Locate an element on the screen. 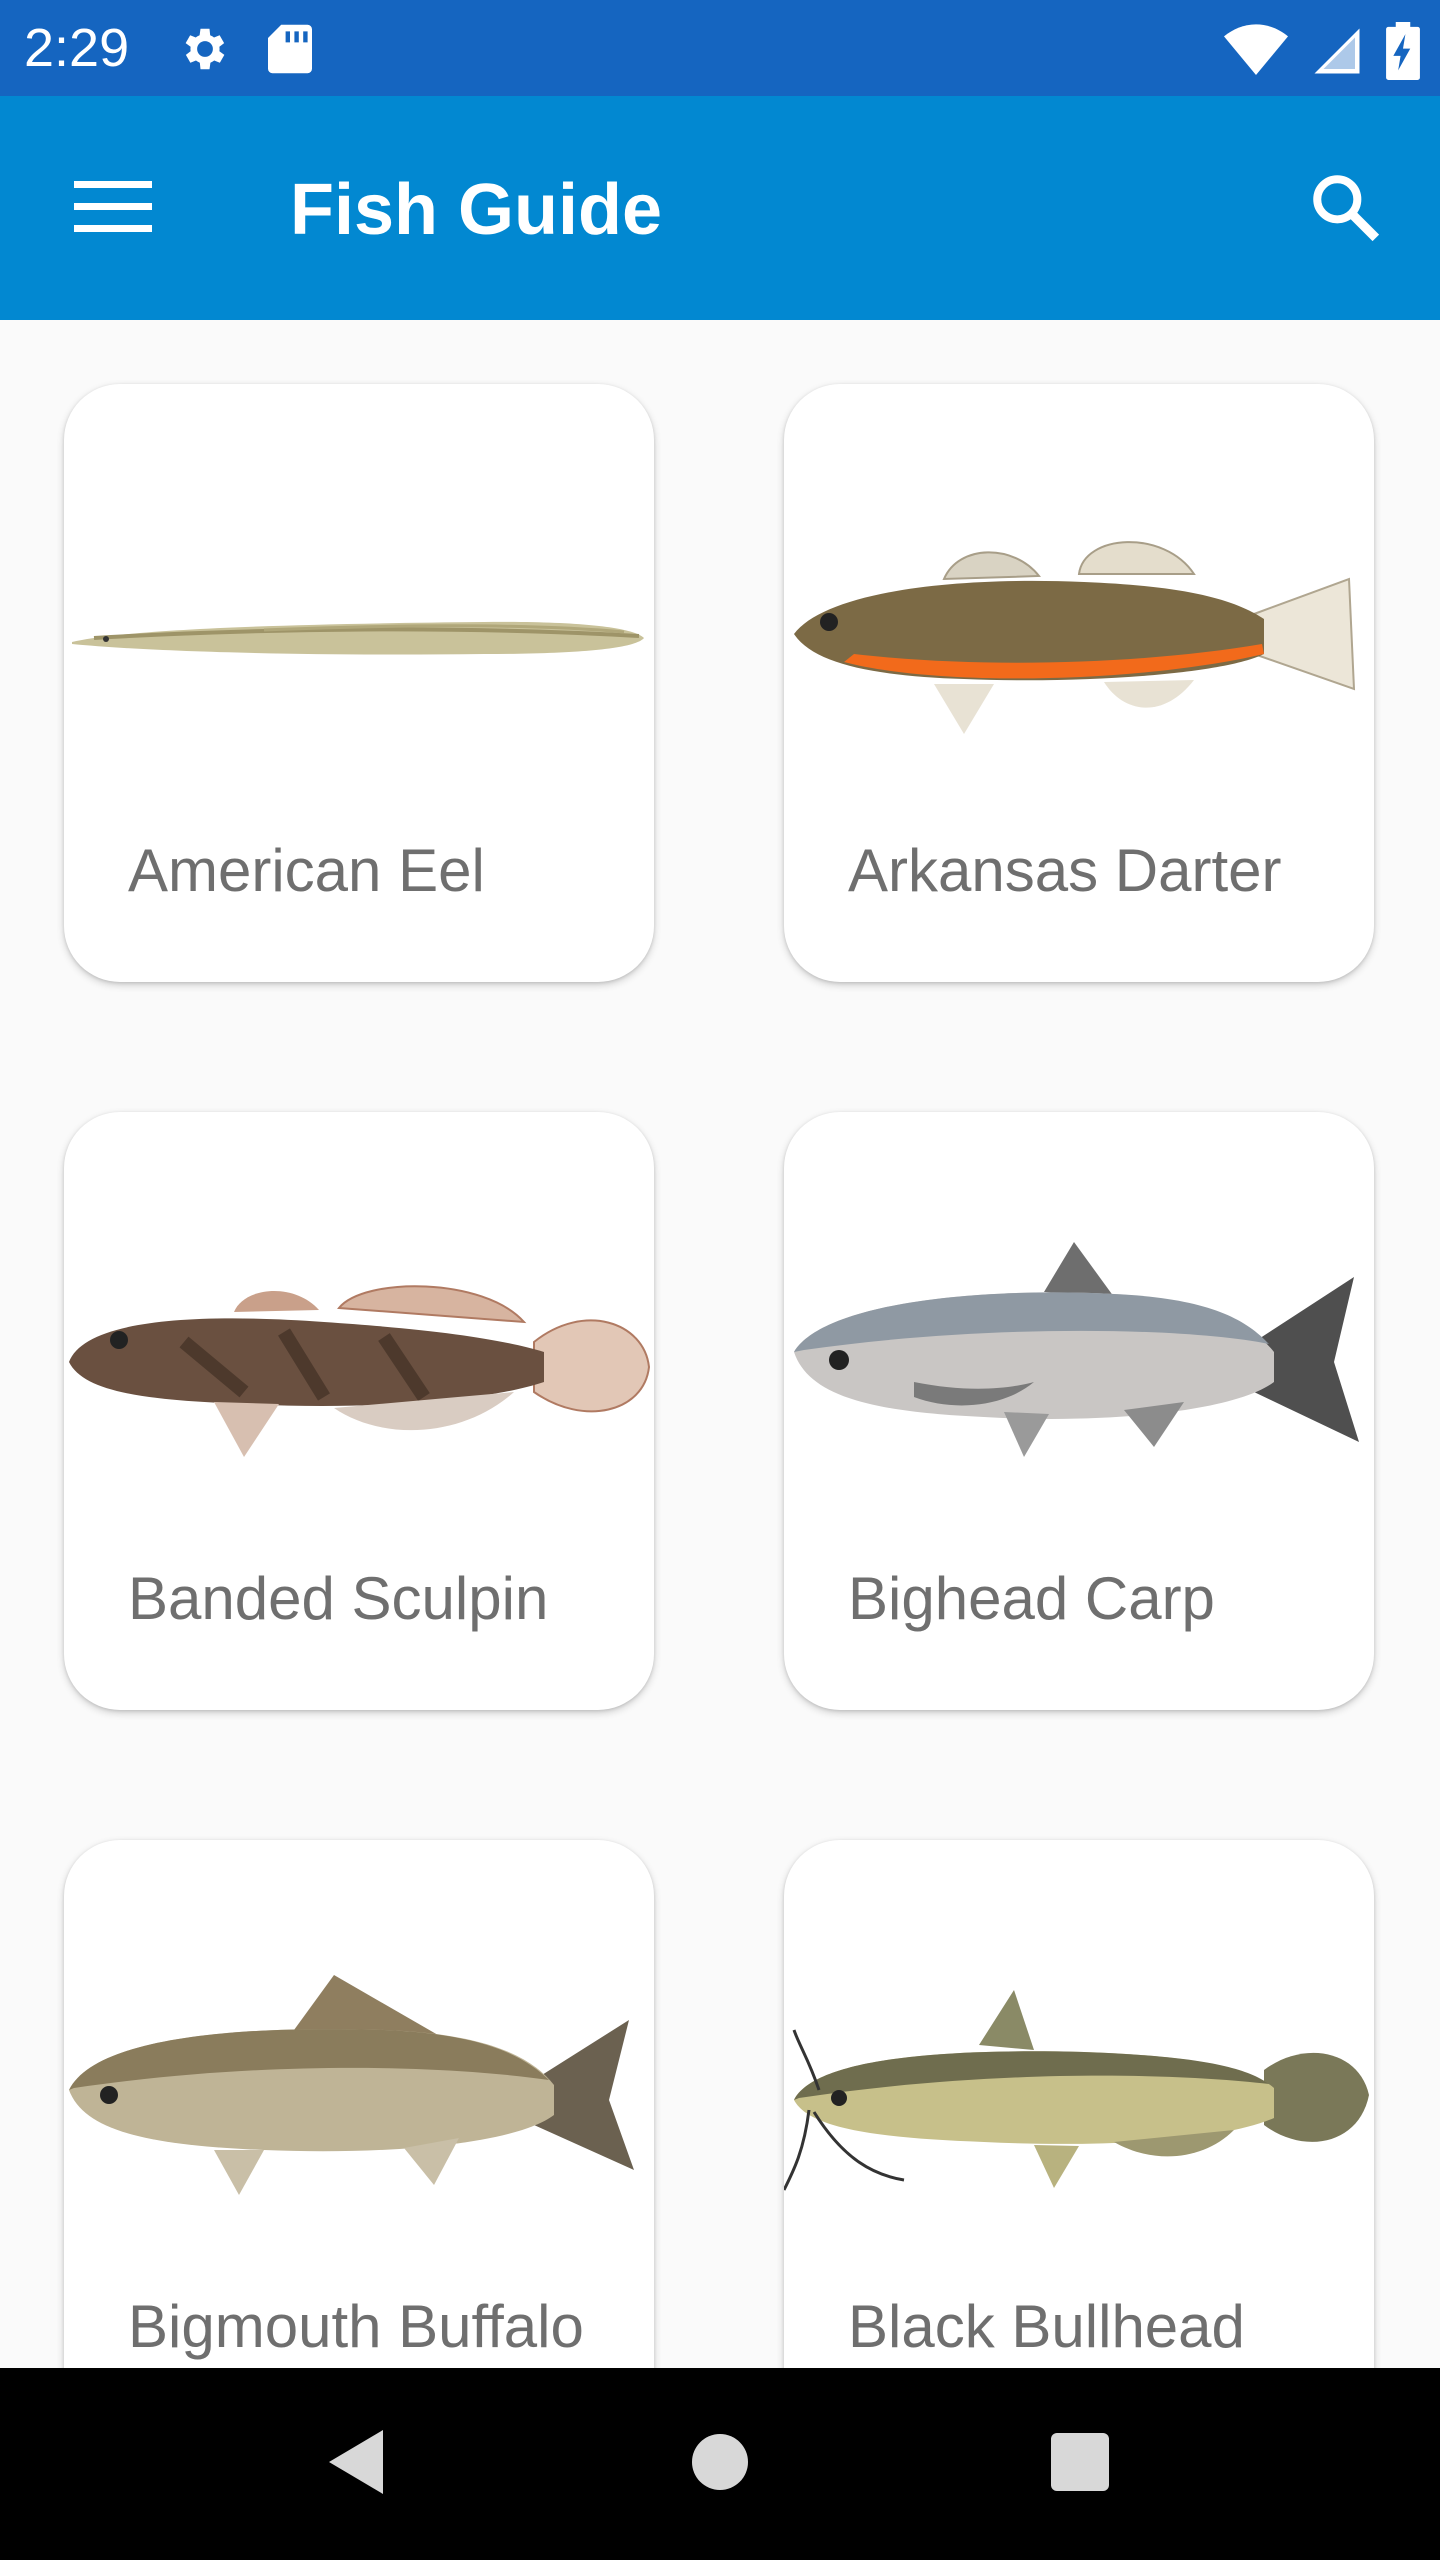  home-button is located at coordinates (720, 2464).